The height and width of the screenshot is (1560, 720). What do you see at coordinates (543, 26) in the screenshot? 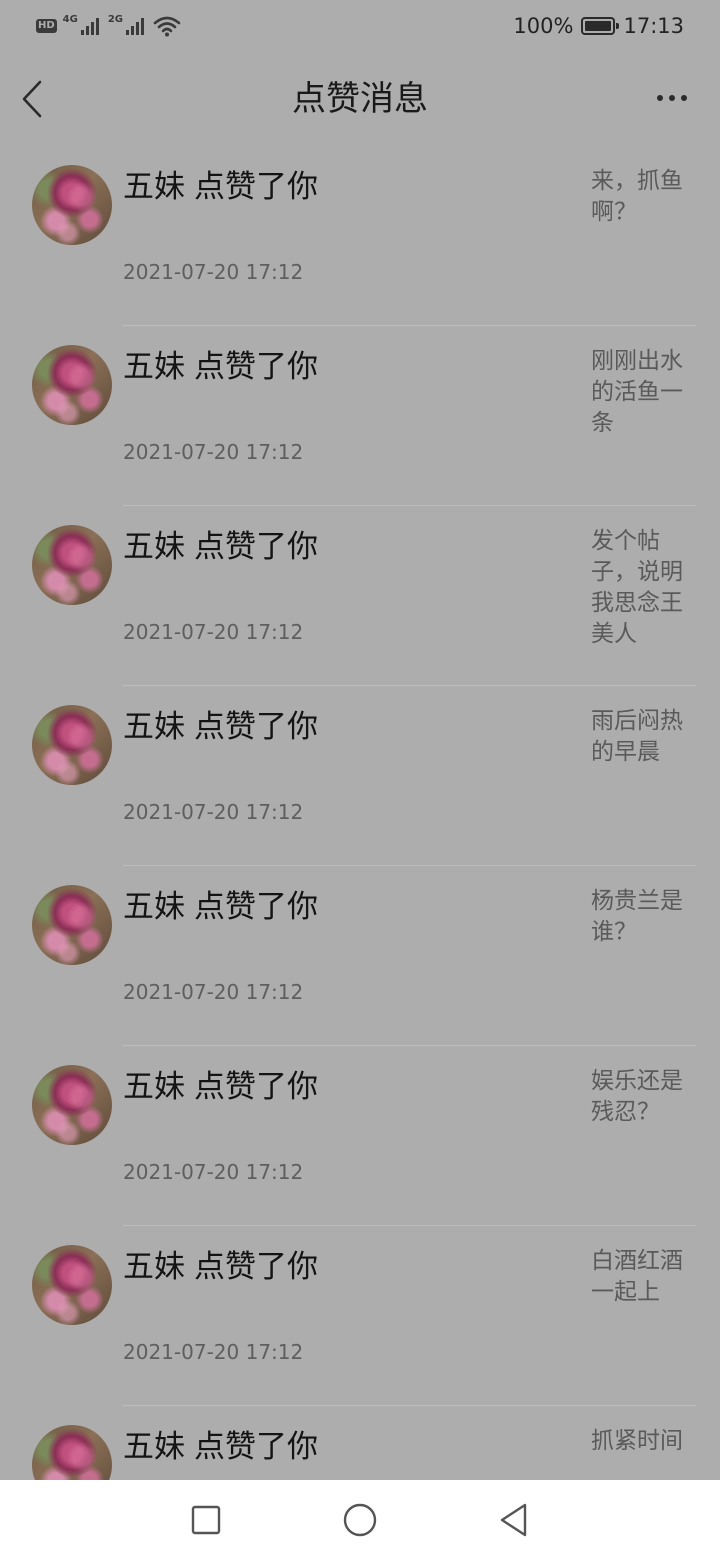
I see `battery-percent: 100%` at bounding box center [543, 26].